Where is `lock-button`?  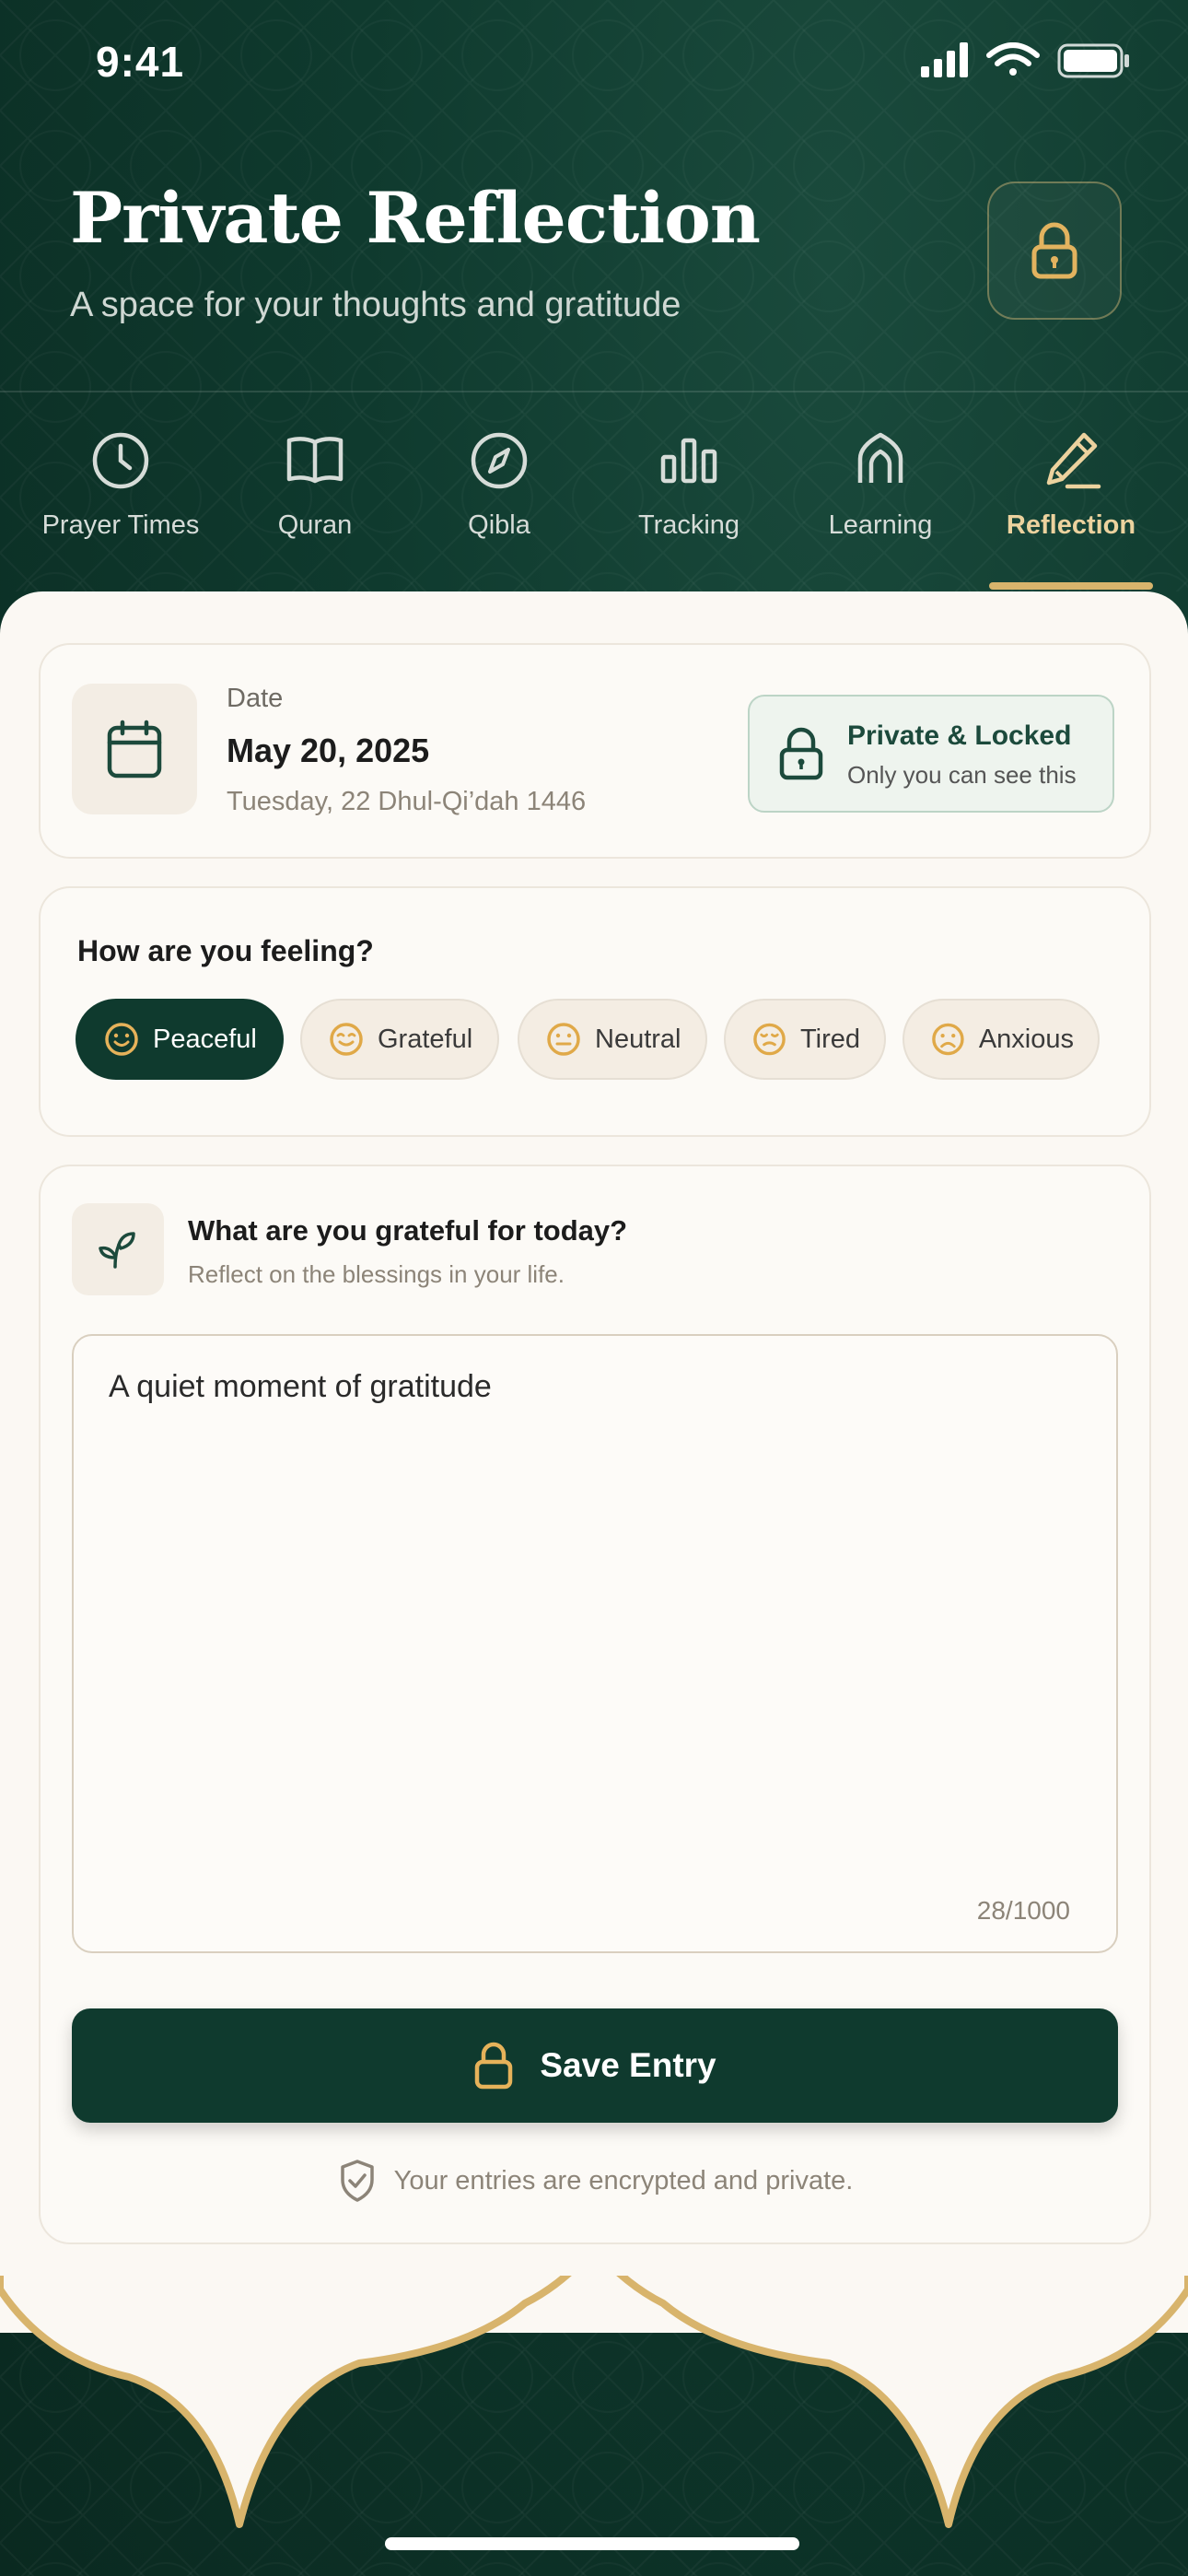 lock-button is located at coordinates (1054, 250).